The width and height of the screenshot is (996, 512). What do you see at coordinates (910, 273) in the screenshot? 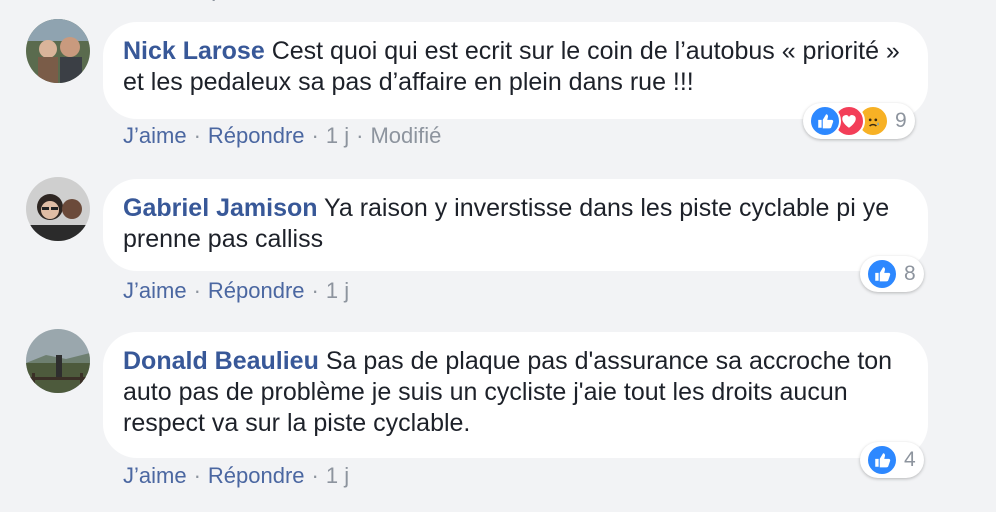
I see `reaction-count: 8` at bounding box center [910, 273].